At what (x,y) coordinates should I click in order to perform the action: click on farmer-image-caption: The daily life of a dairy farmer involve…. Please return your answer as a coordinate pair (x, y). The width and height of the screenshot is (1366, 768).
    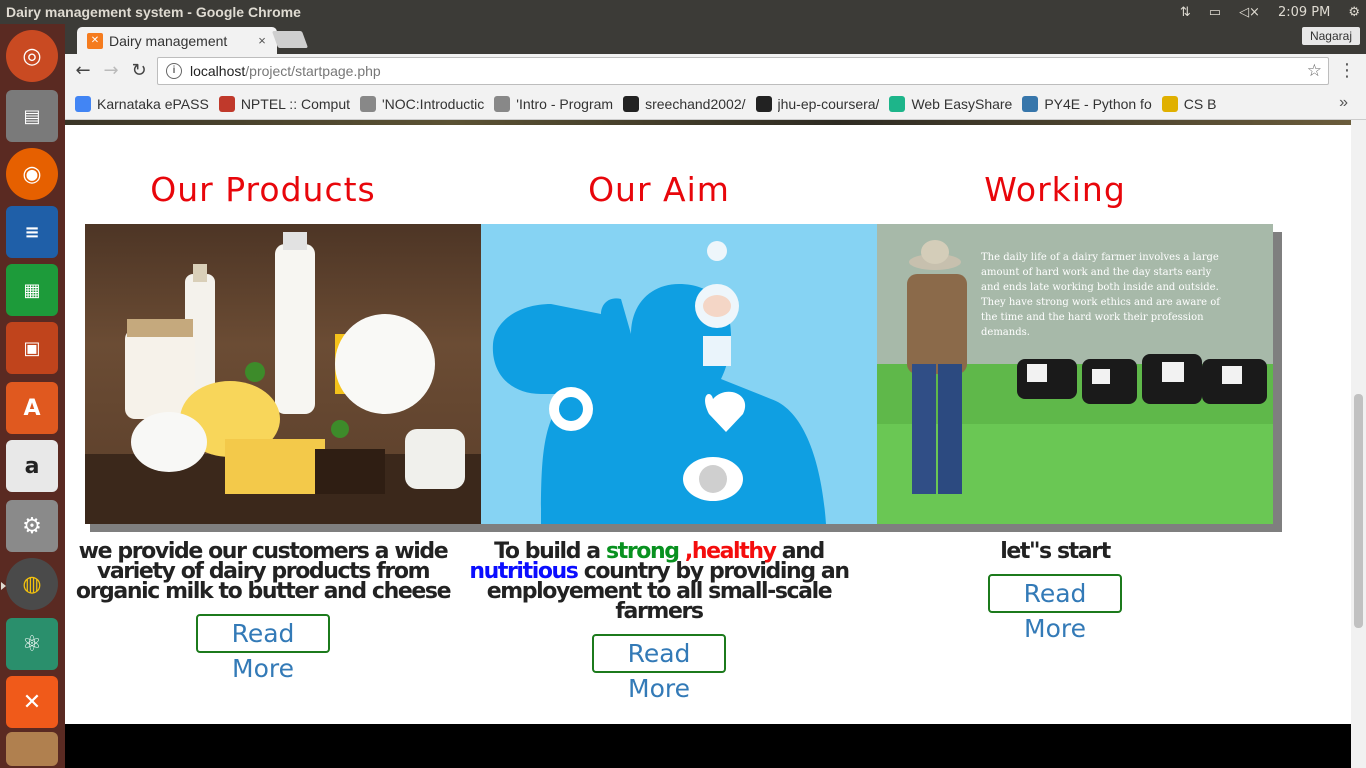
    Looking at the image, I should click on (1100, 295).